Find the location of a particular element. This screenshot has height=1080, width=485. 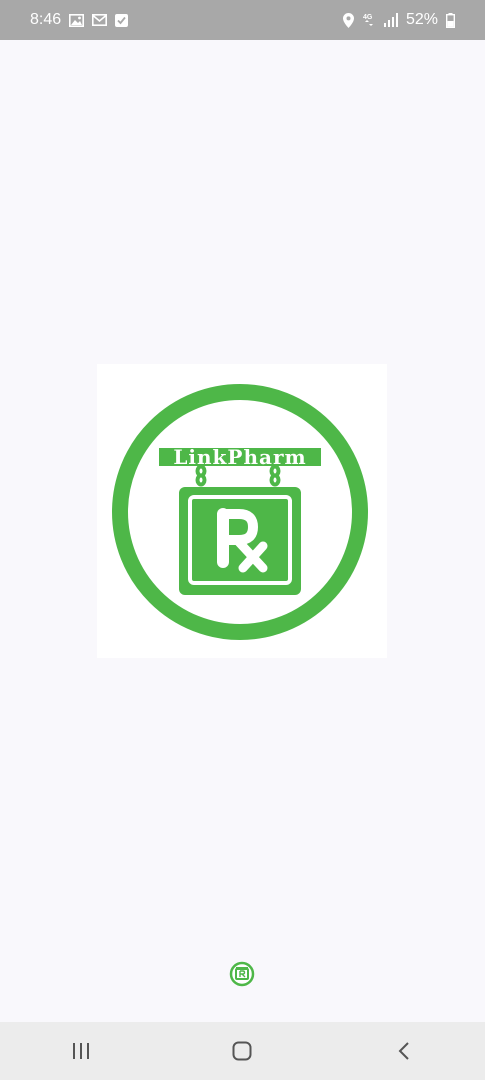

battery-level: 52% is located at coordinates (421, 19).